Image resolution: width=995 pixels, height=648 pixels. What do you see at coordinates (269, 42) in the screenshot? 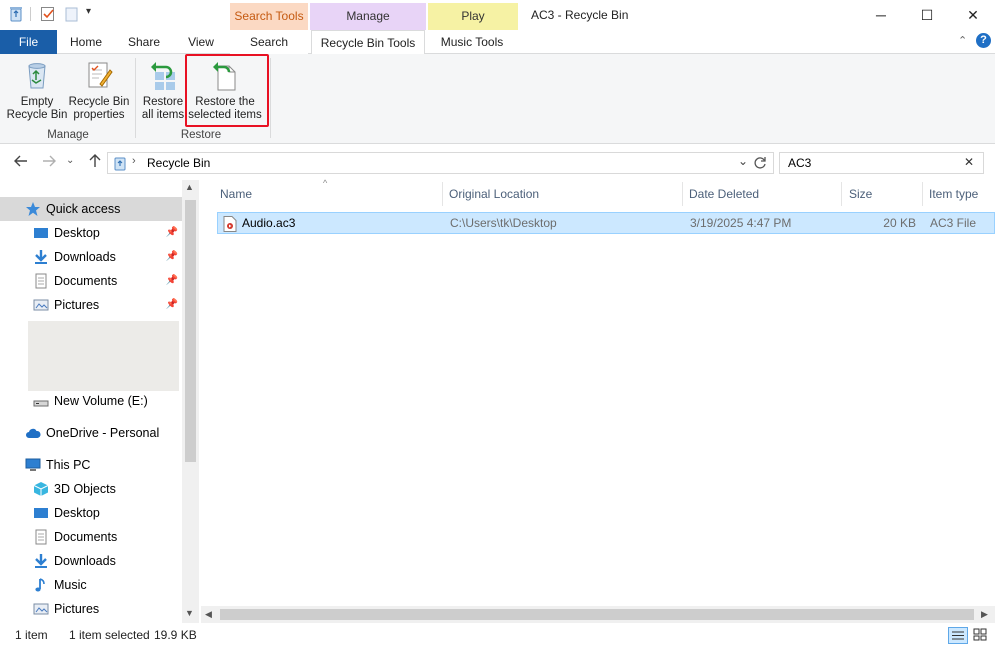
I see `tab-search: Search` at bounding box center [269, 42].